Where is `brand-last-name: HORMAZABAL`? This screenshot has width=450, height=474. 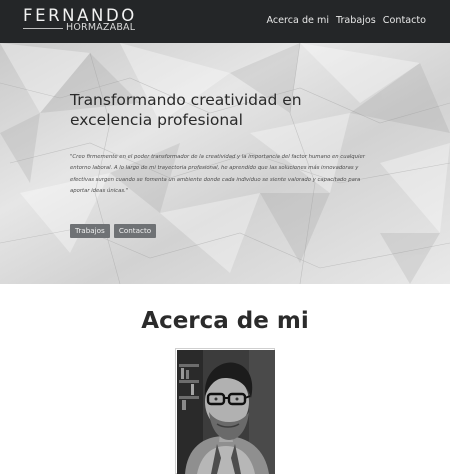 brand-last-name: HORMAZABAL is located at coordinates (100, 27).